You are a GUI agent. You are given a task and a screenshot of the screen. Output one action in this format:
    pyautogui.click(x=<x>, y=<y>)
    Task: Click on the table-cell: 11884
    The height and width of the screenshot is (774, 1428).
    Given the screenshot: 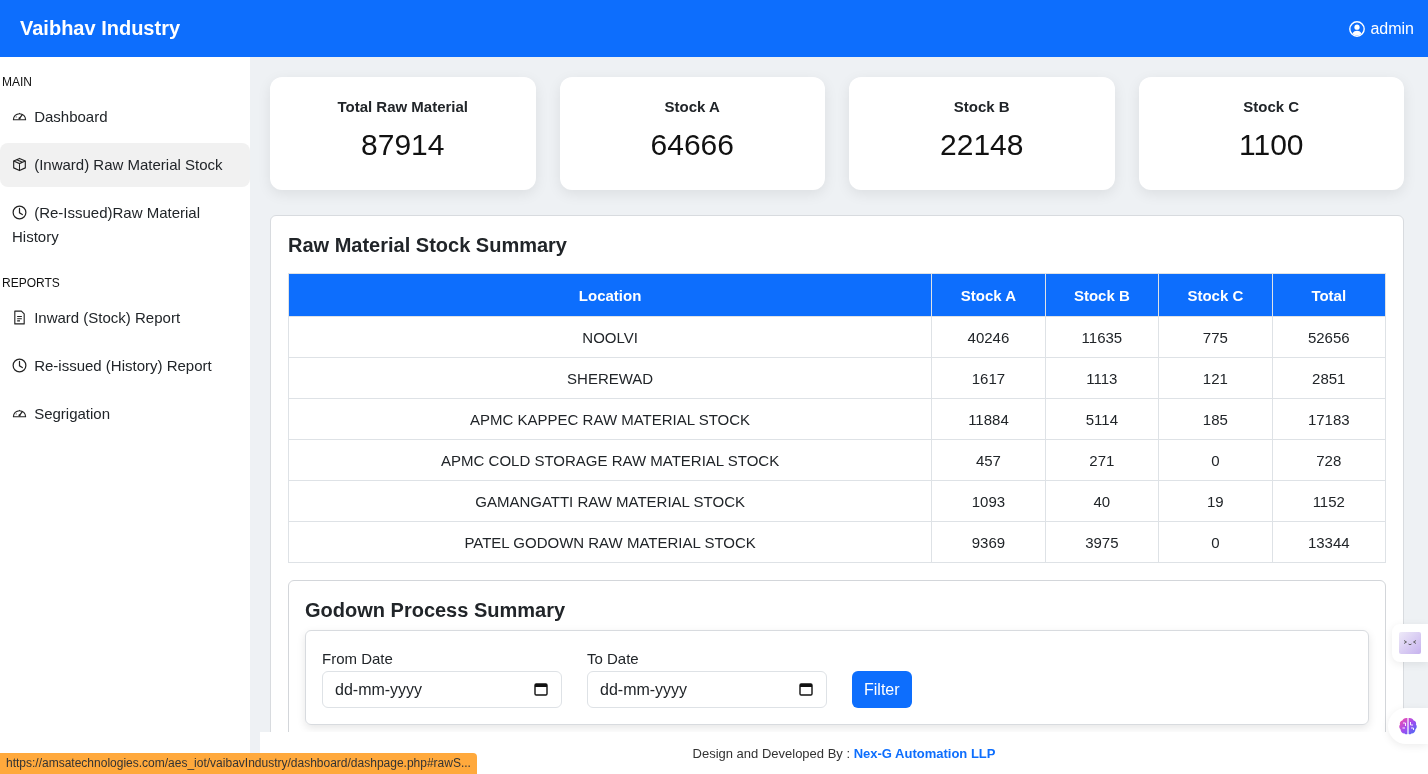 What is the action you would take?
    pyautogui.click(x=988, y=419)
    